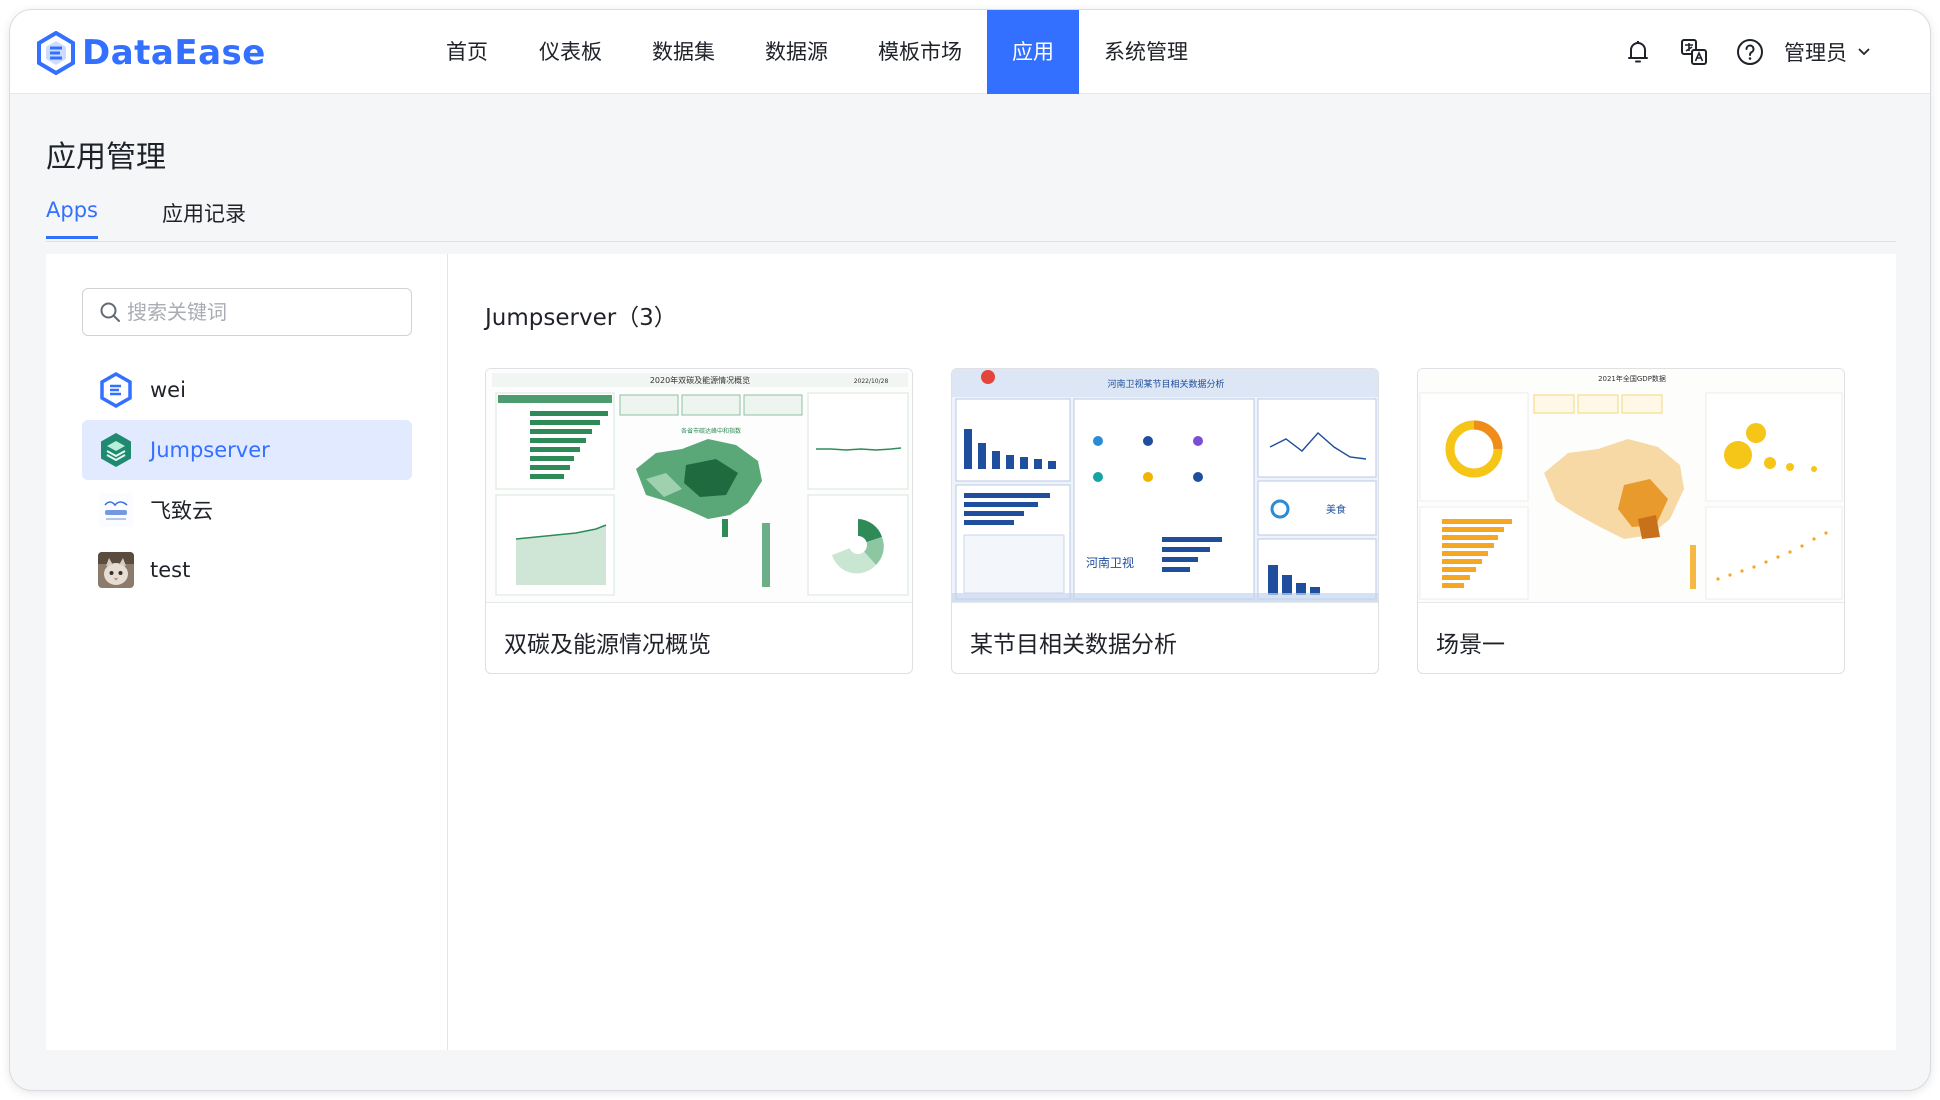 This screenshot has height=1100, width=1940. Describe the element at coordinates (116, 570) in the screenshot. I see `cat-photo-avatar` at that location.